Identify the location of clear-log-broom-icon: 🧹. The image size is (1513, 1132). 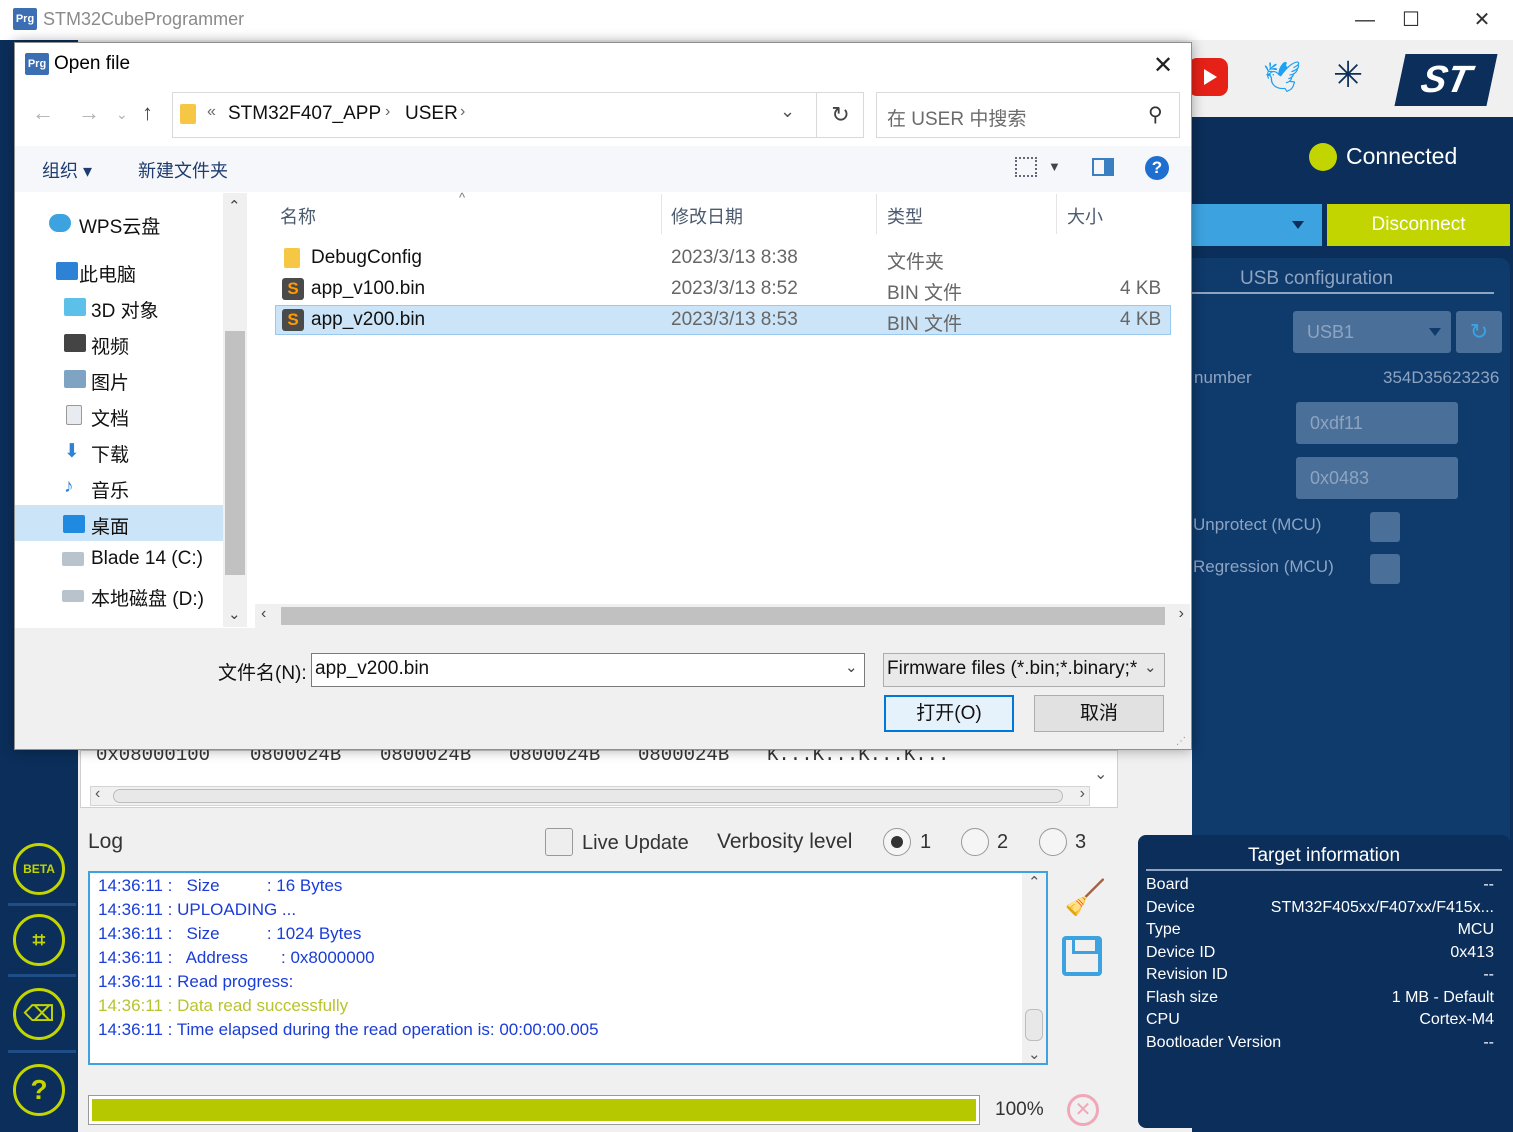
(1085, 898).